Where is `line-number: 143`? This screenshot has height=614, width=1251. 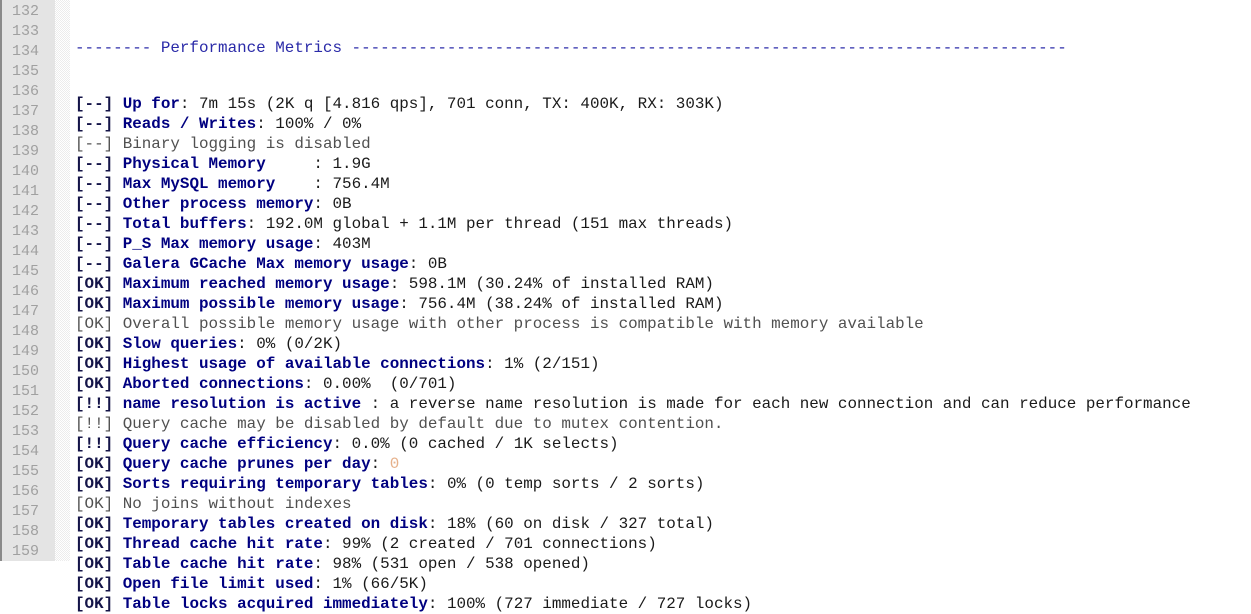
line-number: 143 is located at coordinates (26, 231).